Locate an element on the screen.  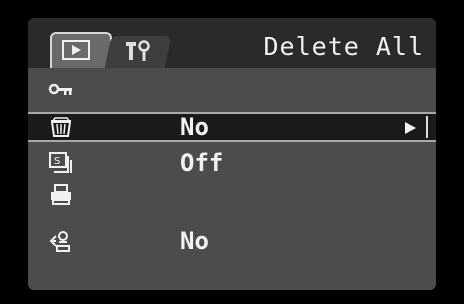
menu-title: Delete All is located at coordinates (343, 46).